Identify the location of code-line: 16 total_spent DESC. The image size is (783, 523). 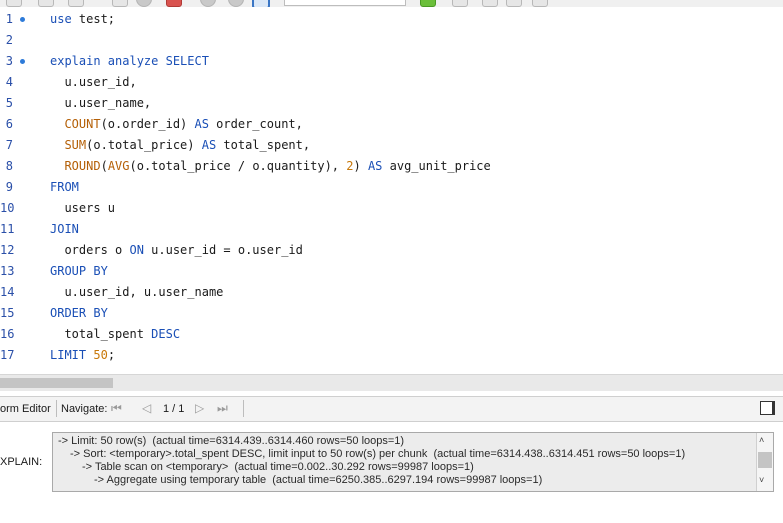
(391, 334).